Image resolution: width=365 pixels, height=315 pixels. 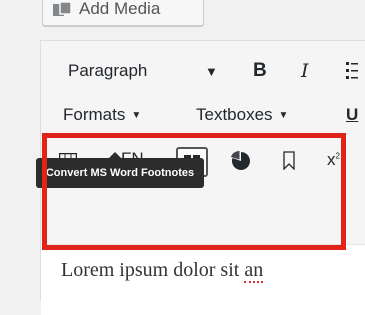 What do you see at coordinates (289, 160) in the screenshot?
I see `bookmark-icon` at bounding box center [289, 160].